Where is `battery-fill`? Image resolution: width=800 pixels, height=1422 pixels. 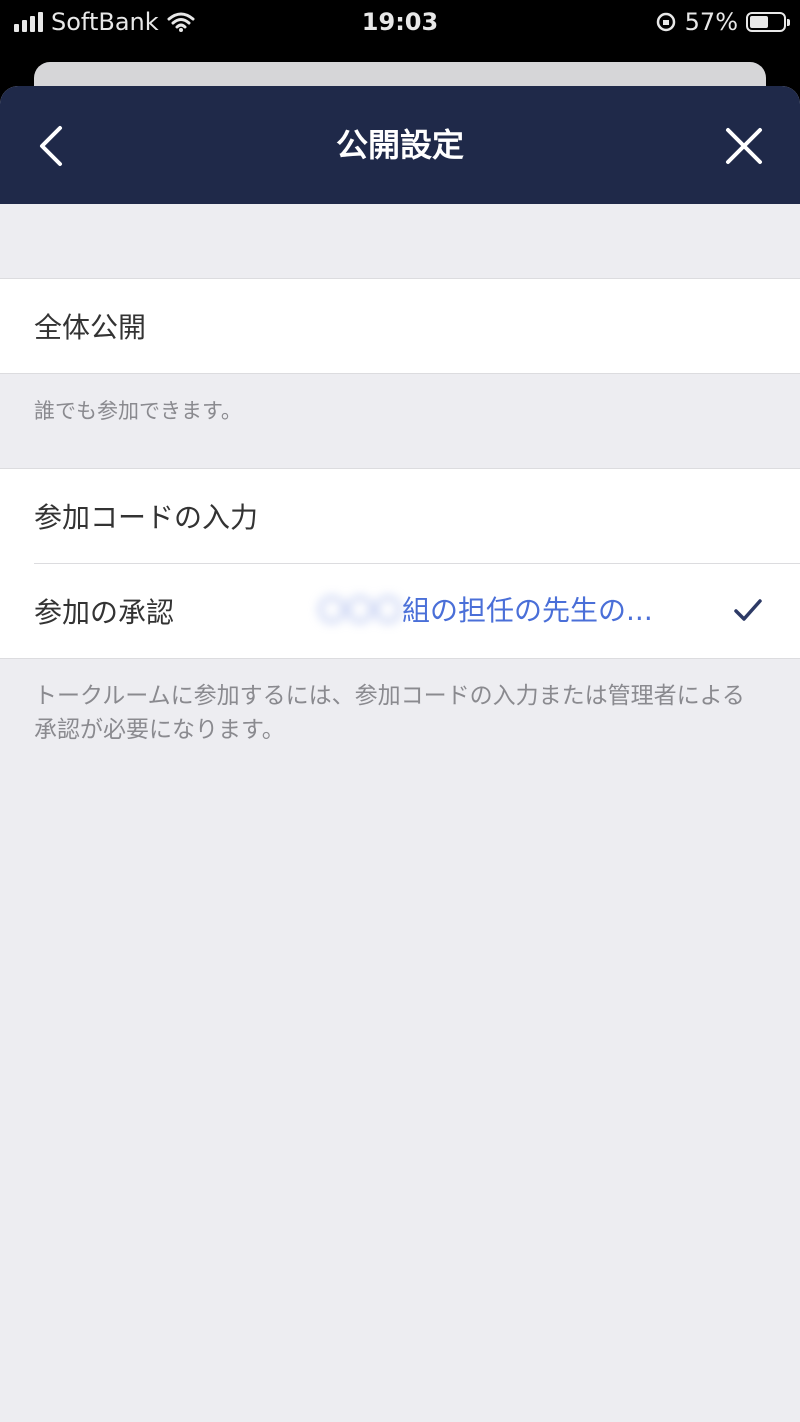 battery-fill is located at coordinates (759, 22).